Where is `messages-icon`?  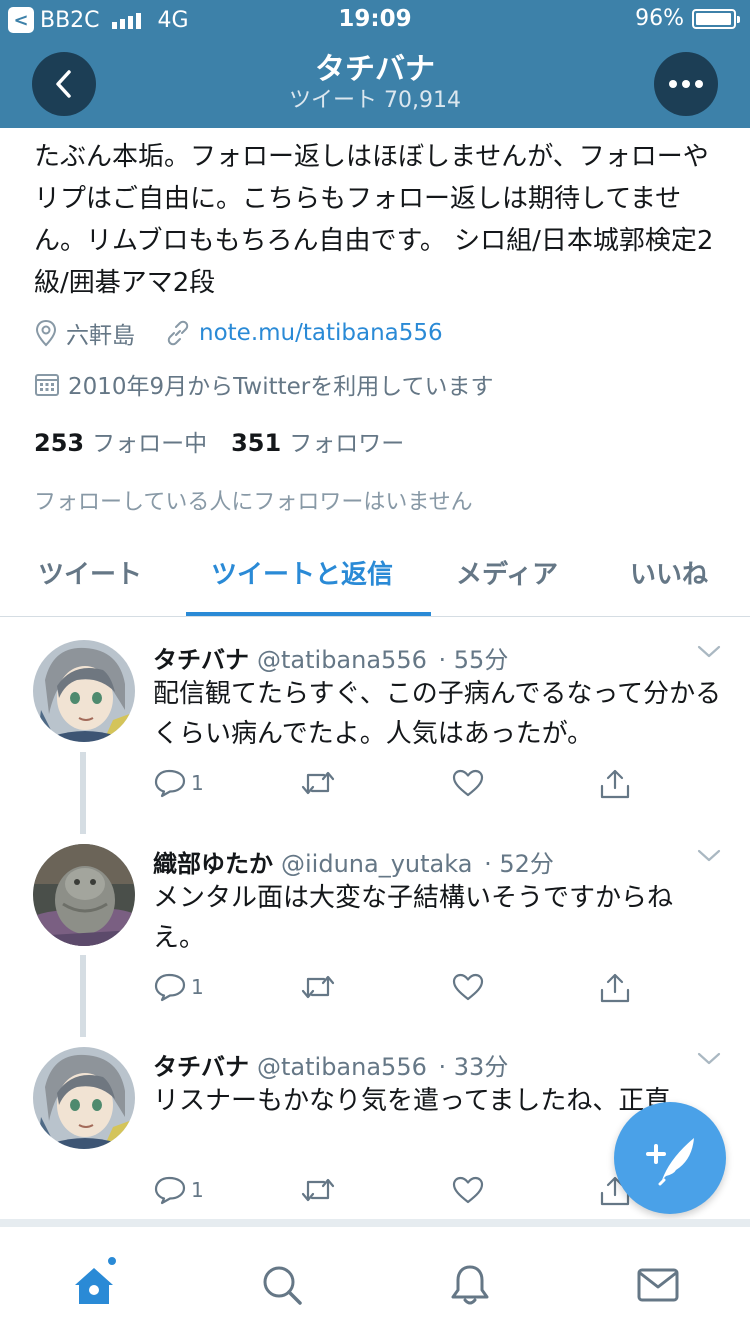
messages-icon is located at coordinates (658, 1285).